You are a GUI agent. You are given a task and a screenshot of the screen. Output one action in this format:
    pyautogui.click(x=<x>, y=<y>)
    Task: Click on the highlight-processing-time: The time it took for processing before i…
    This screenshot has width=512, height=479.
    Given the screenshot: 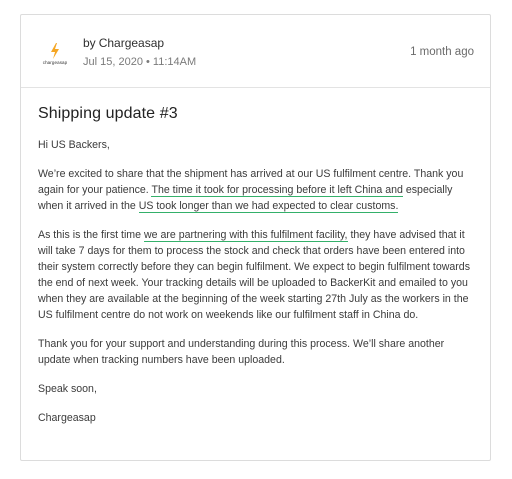 What is the action you would take?
    pyautogui.click(x=277, y=190)
    